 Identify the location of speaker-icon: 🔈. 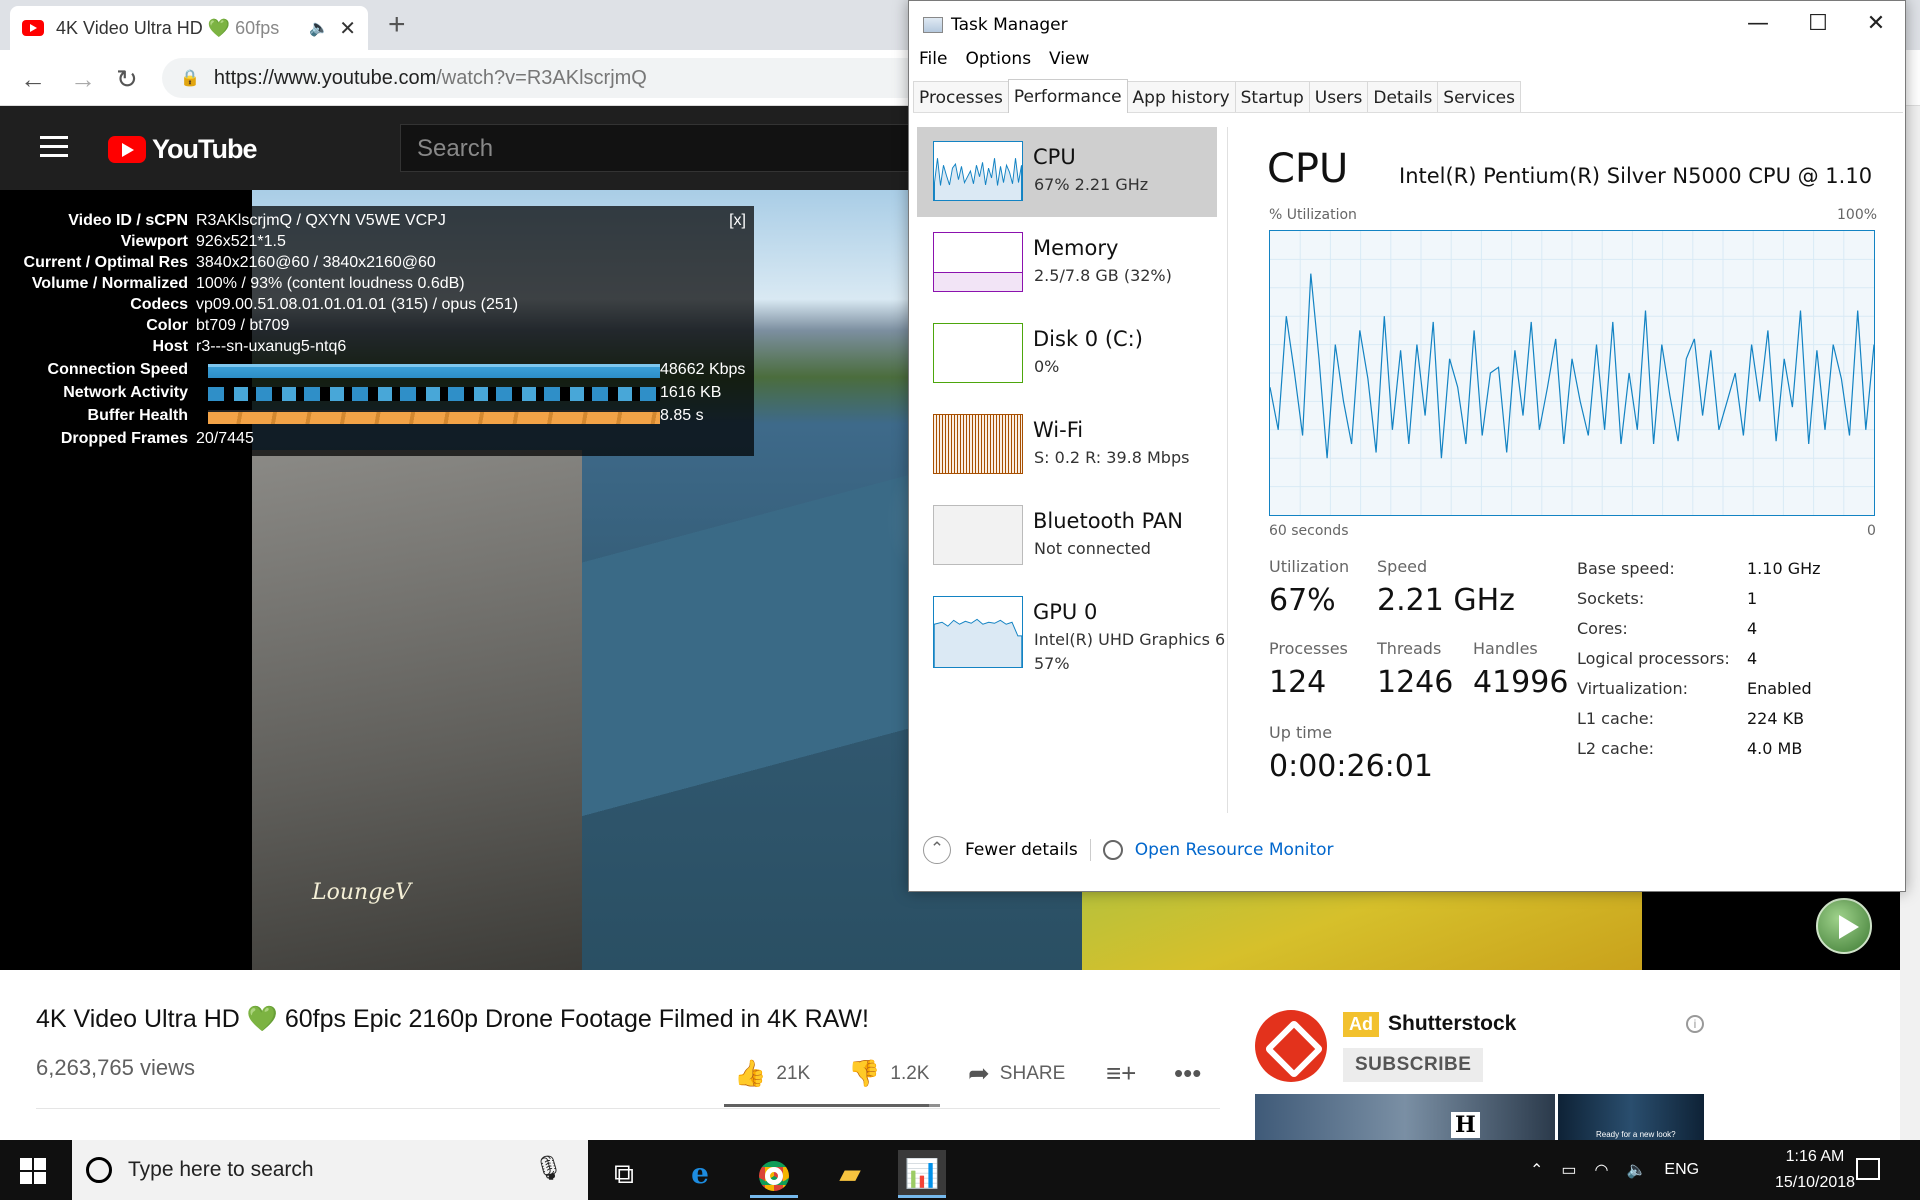
(319, 28).